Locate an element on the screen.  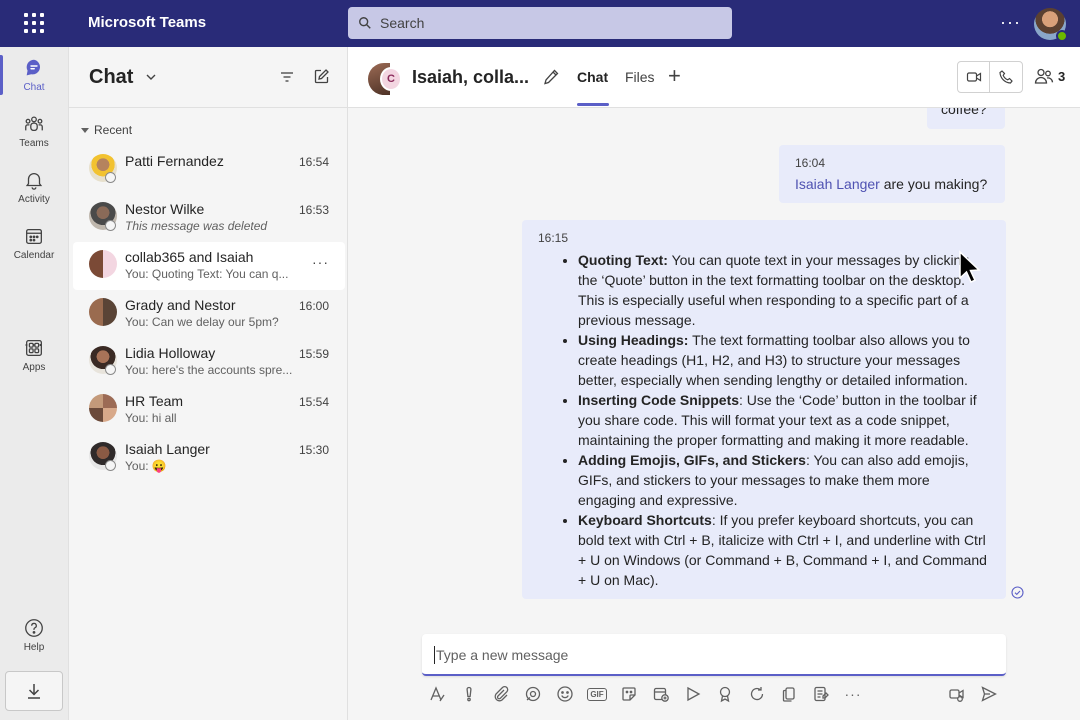
chevron-down-icon is located at coordinates (151, 77).